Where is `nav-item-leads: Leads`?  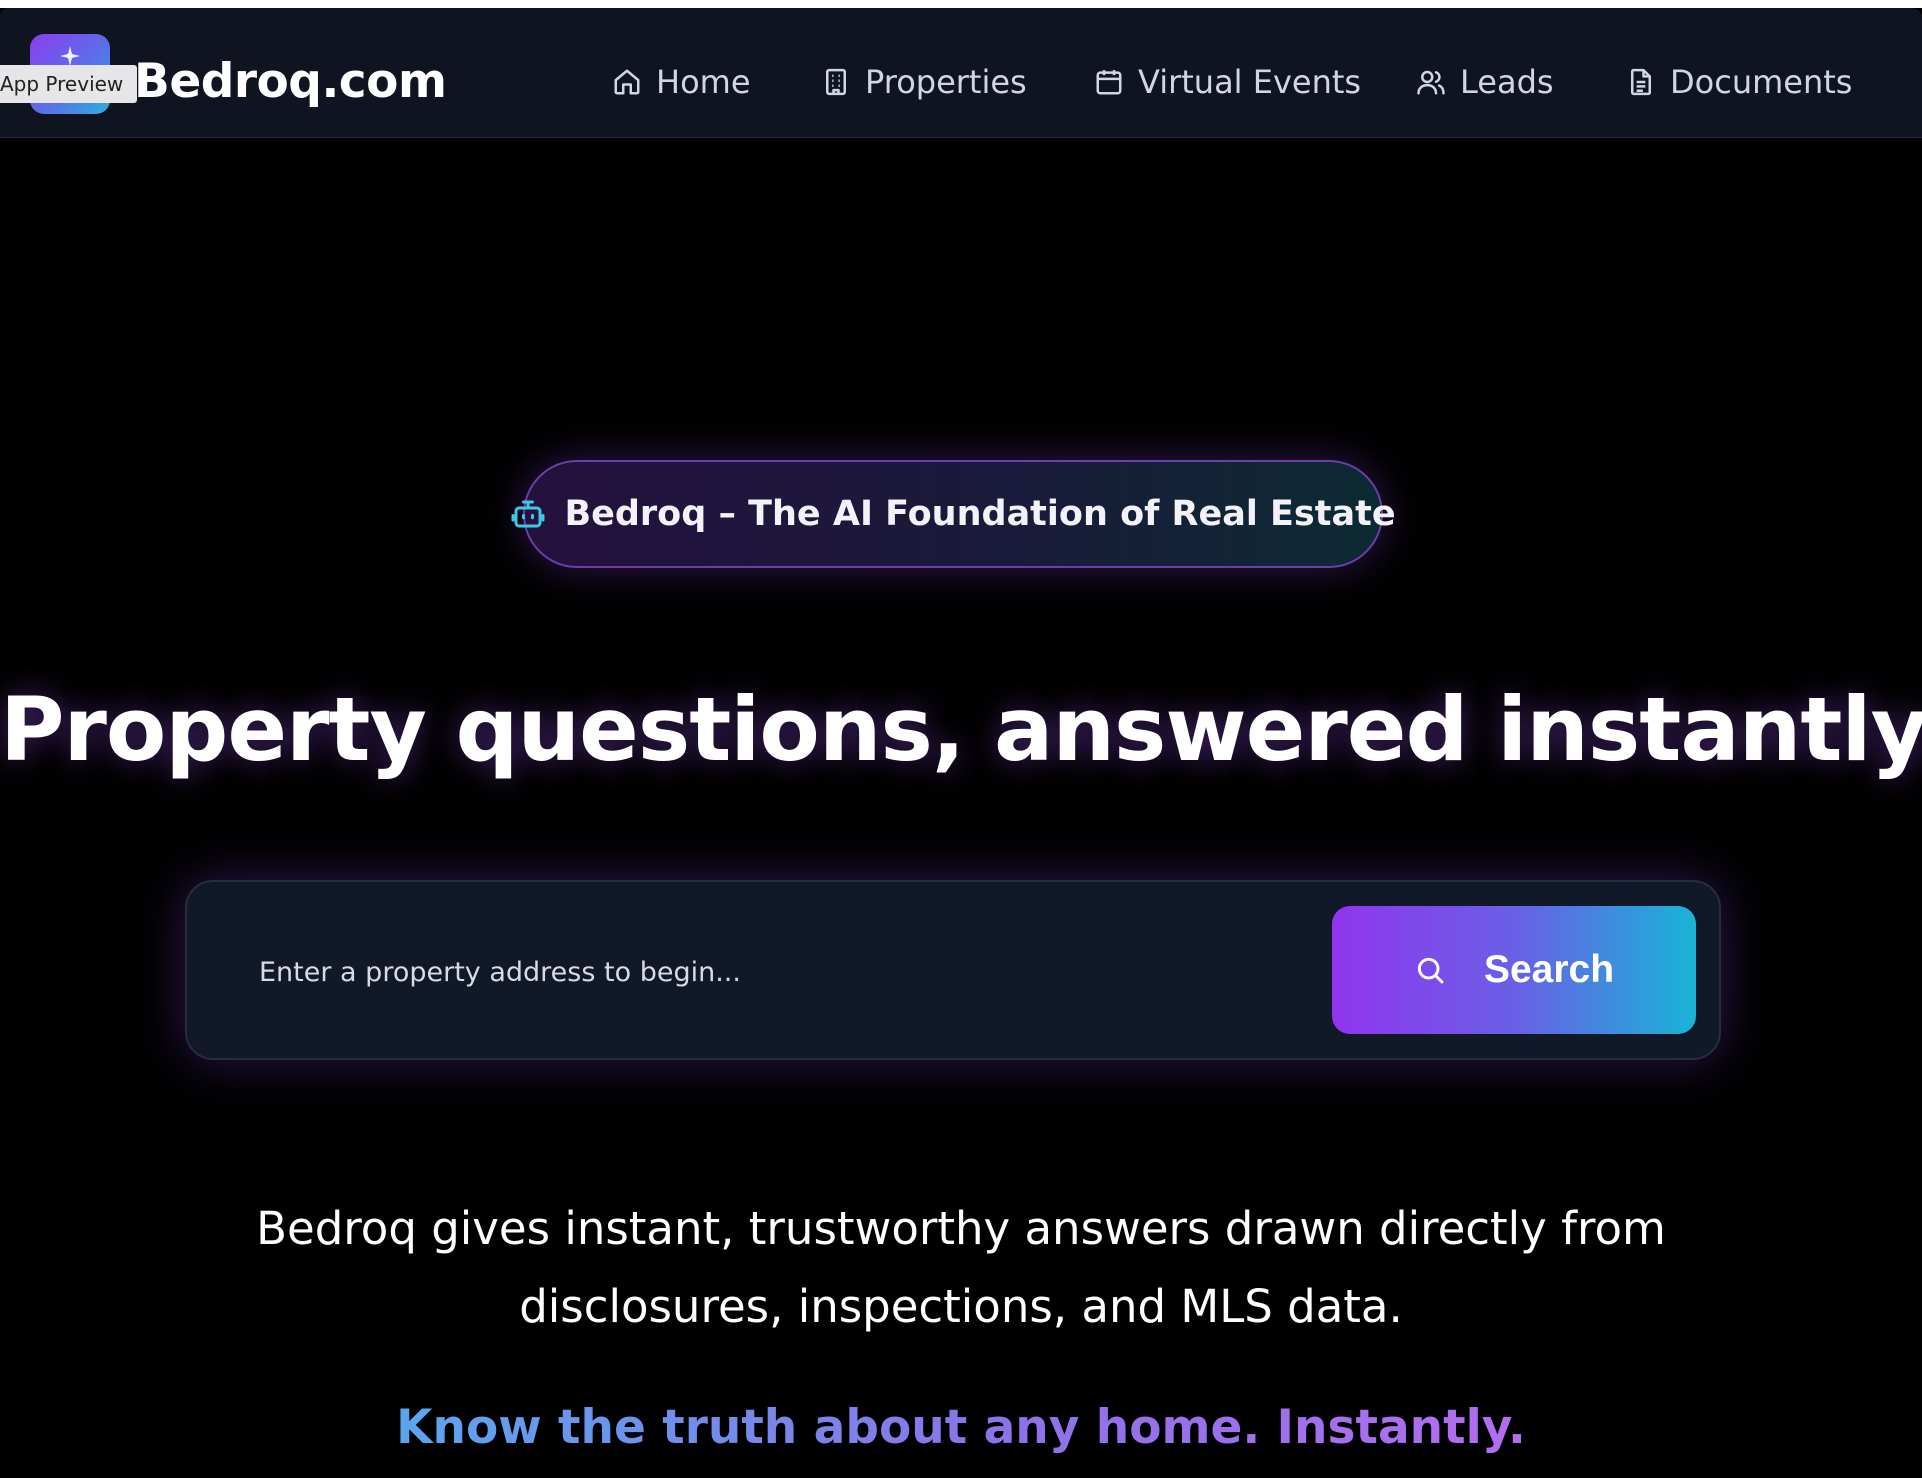 nav-item-leads: Leads is located at coordinates (1485, 82).